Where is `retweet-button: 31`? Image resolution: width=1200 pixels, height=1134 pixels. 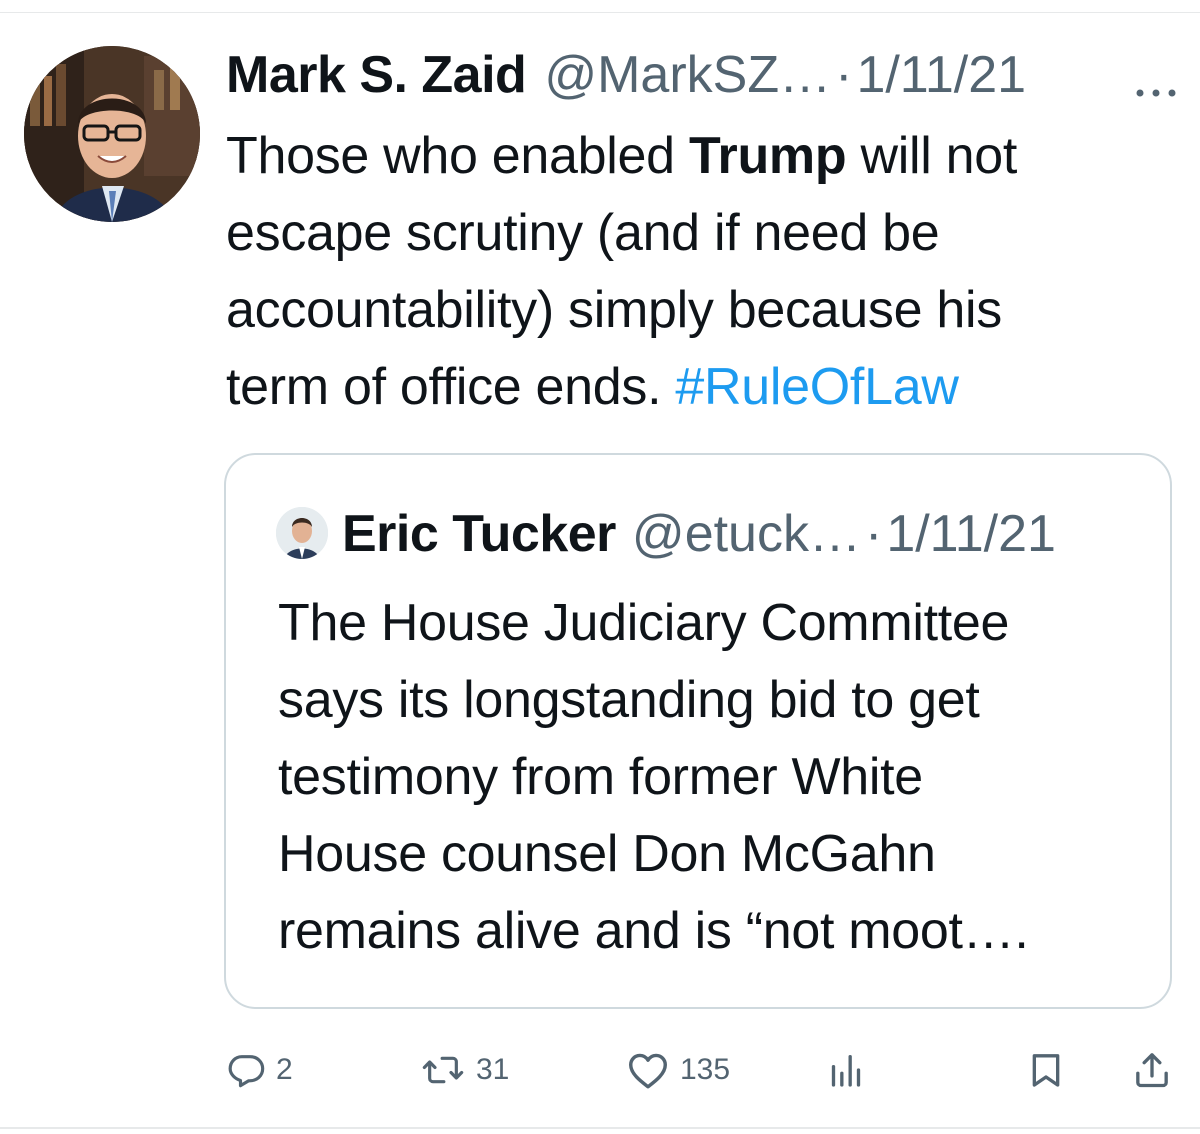
retweet-button: 31 is located at coordinates (464, 1070).